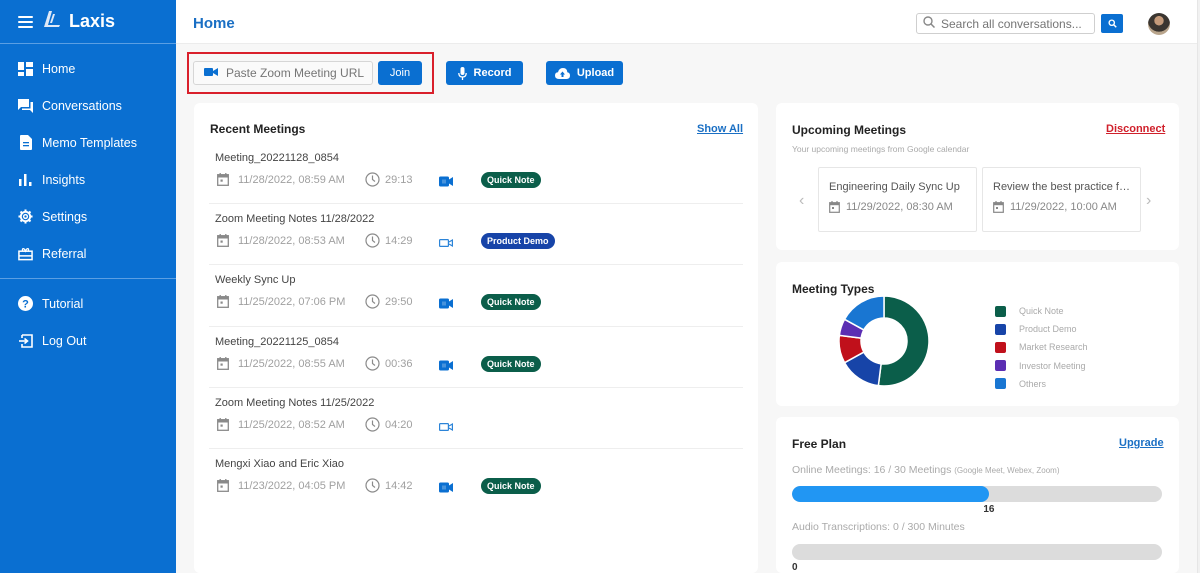  I want to click on sidebar-item-label: Referral, so click(64, 253).